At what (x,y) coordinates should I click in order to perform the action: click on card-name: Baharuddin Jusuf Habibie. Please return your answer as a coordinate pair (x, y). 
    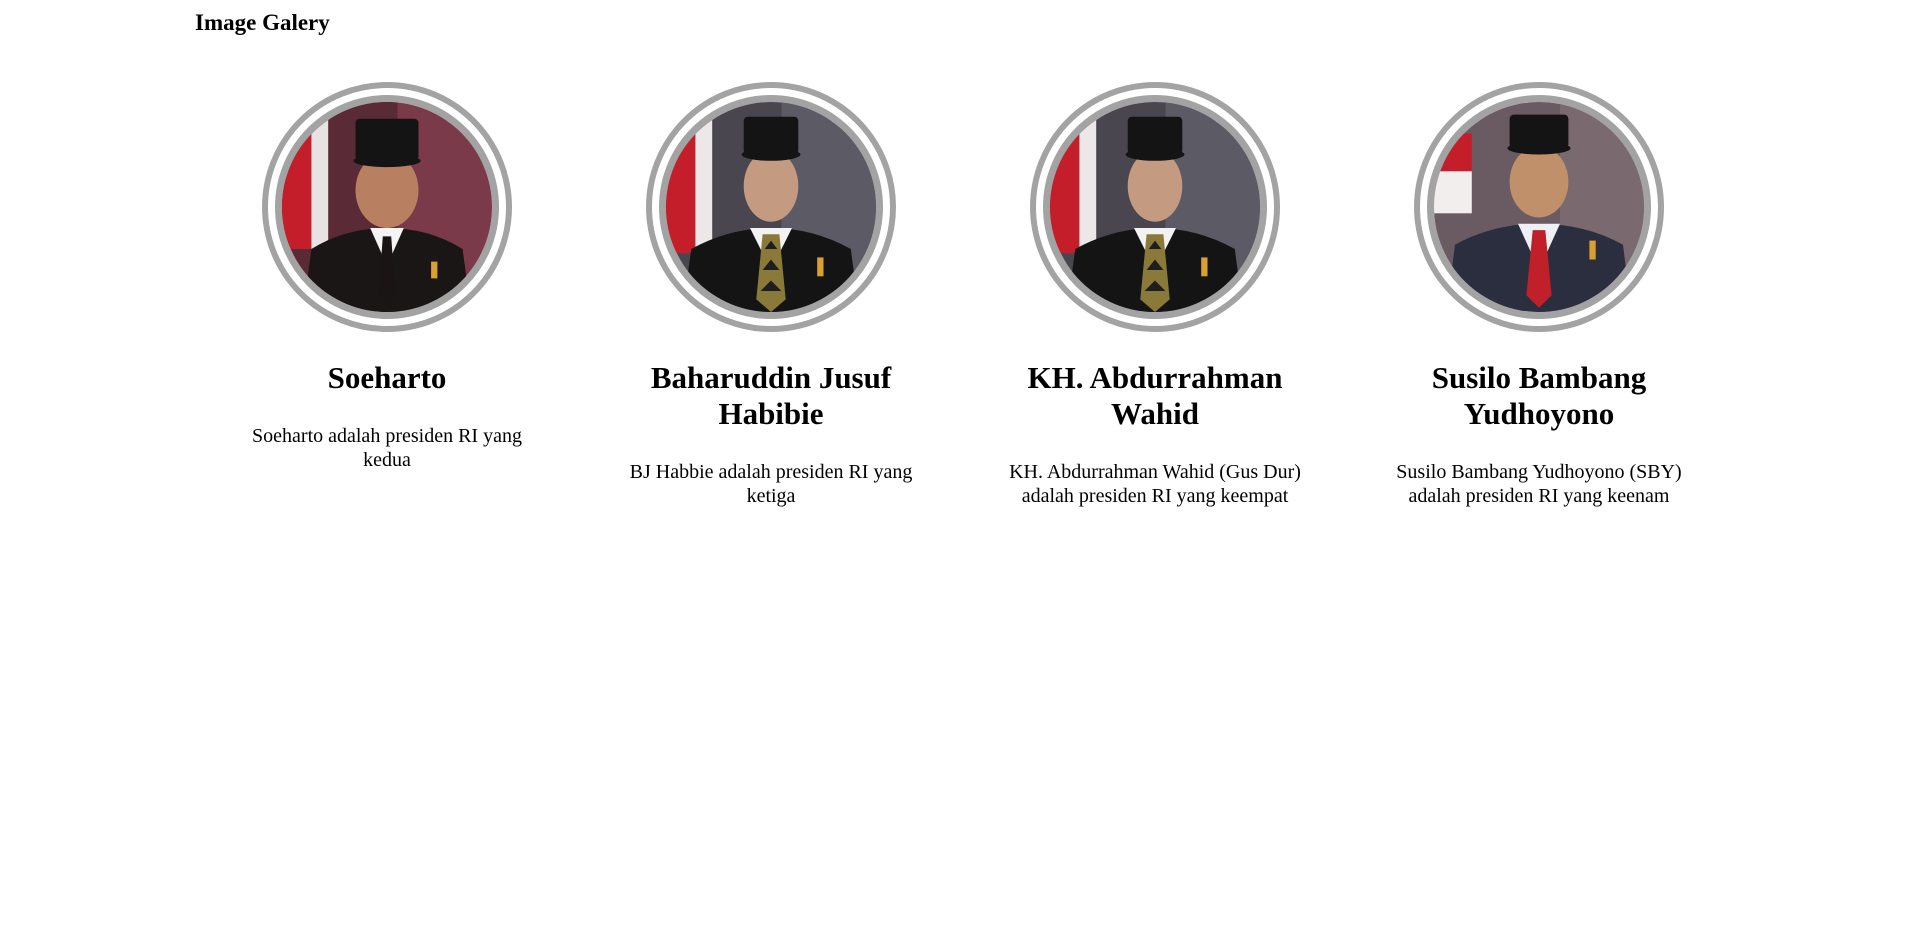
    Looking at the image, I should click on (771, 395).